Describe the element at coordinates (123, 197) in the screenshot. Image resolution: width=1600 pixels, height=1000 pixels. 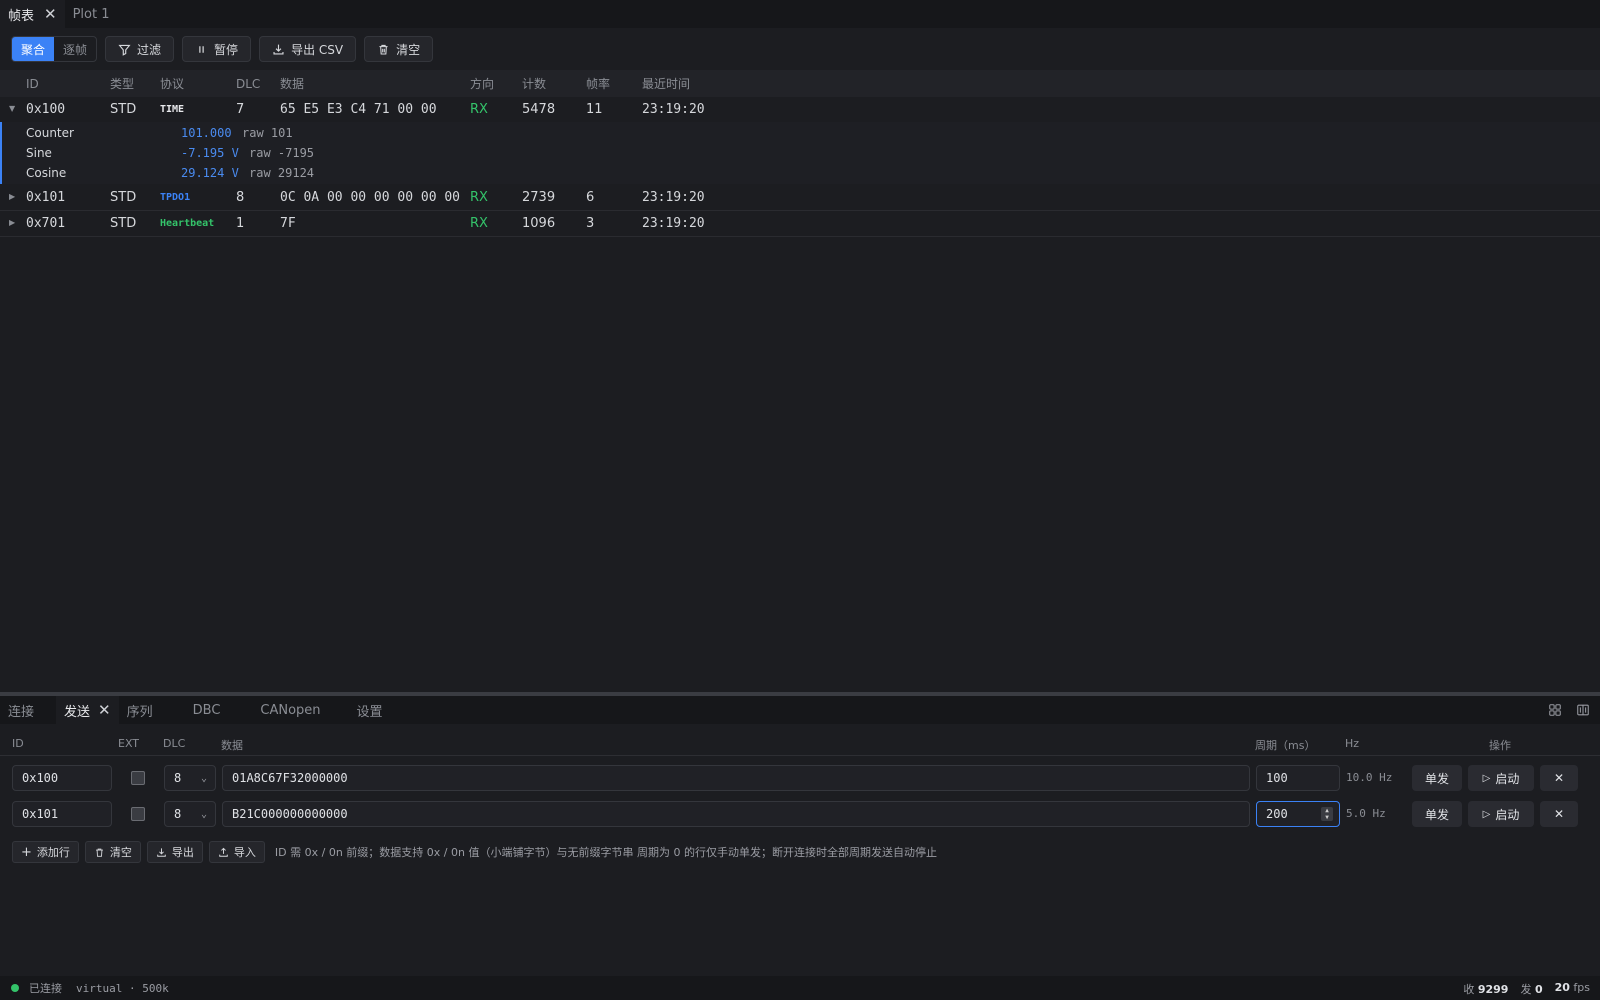
I see `frame-type: STD` at that location.